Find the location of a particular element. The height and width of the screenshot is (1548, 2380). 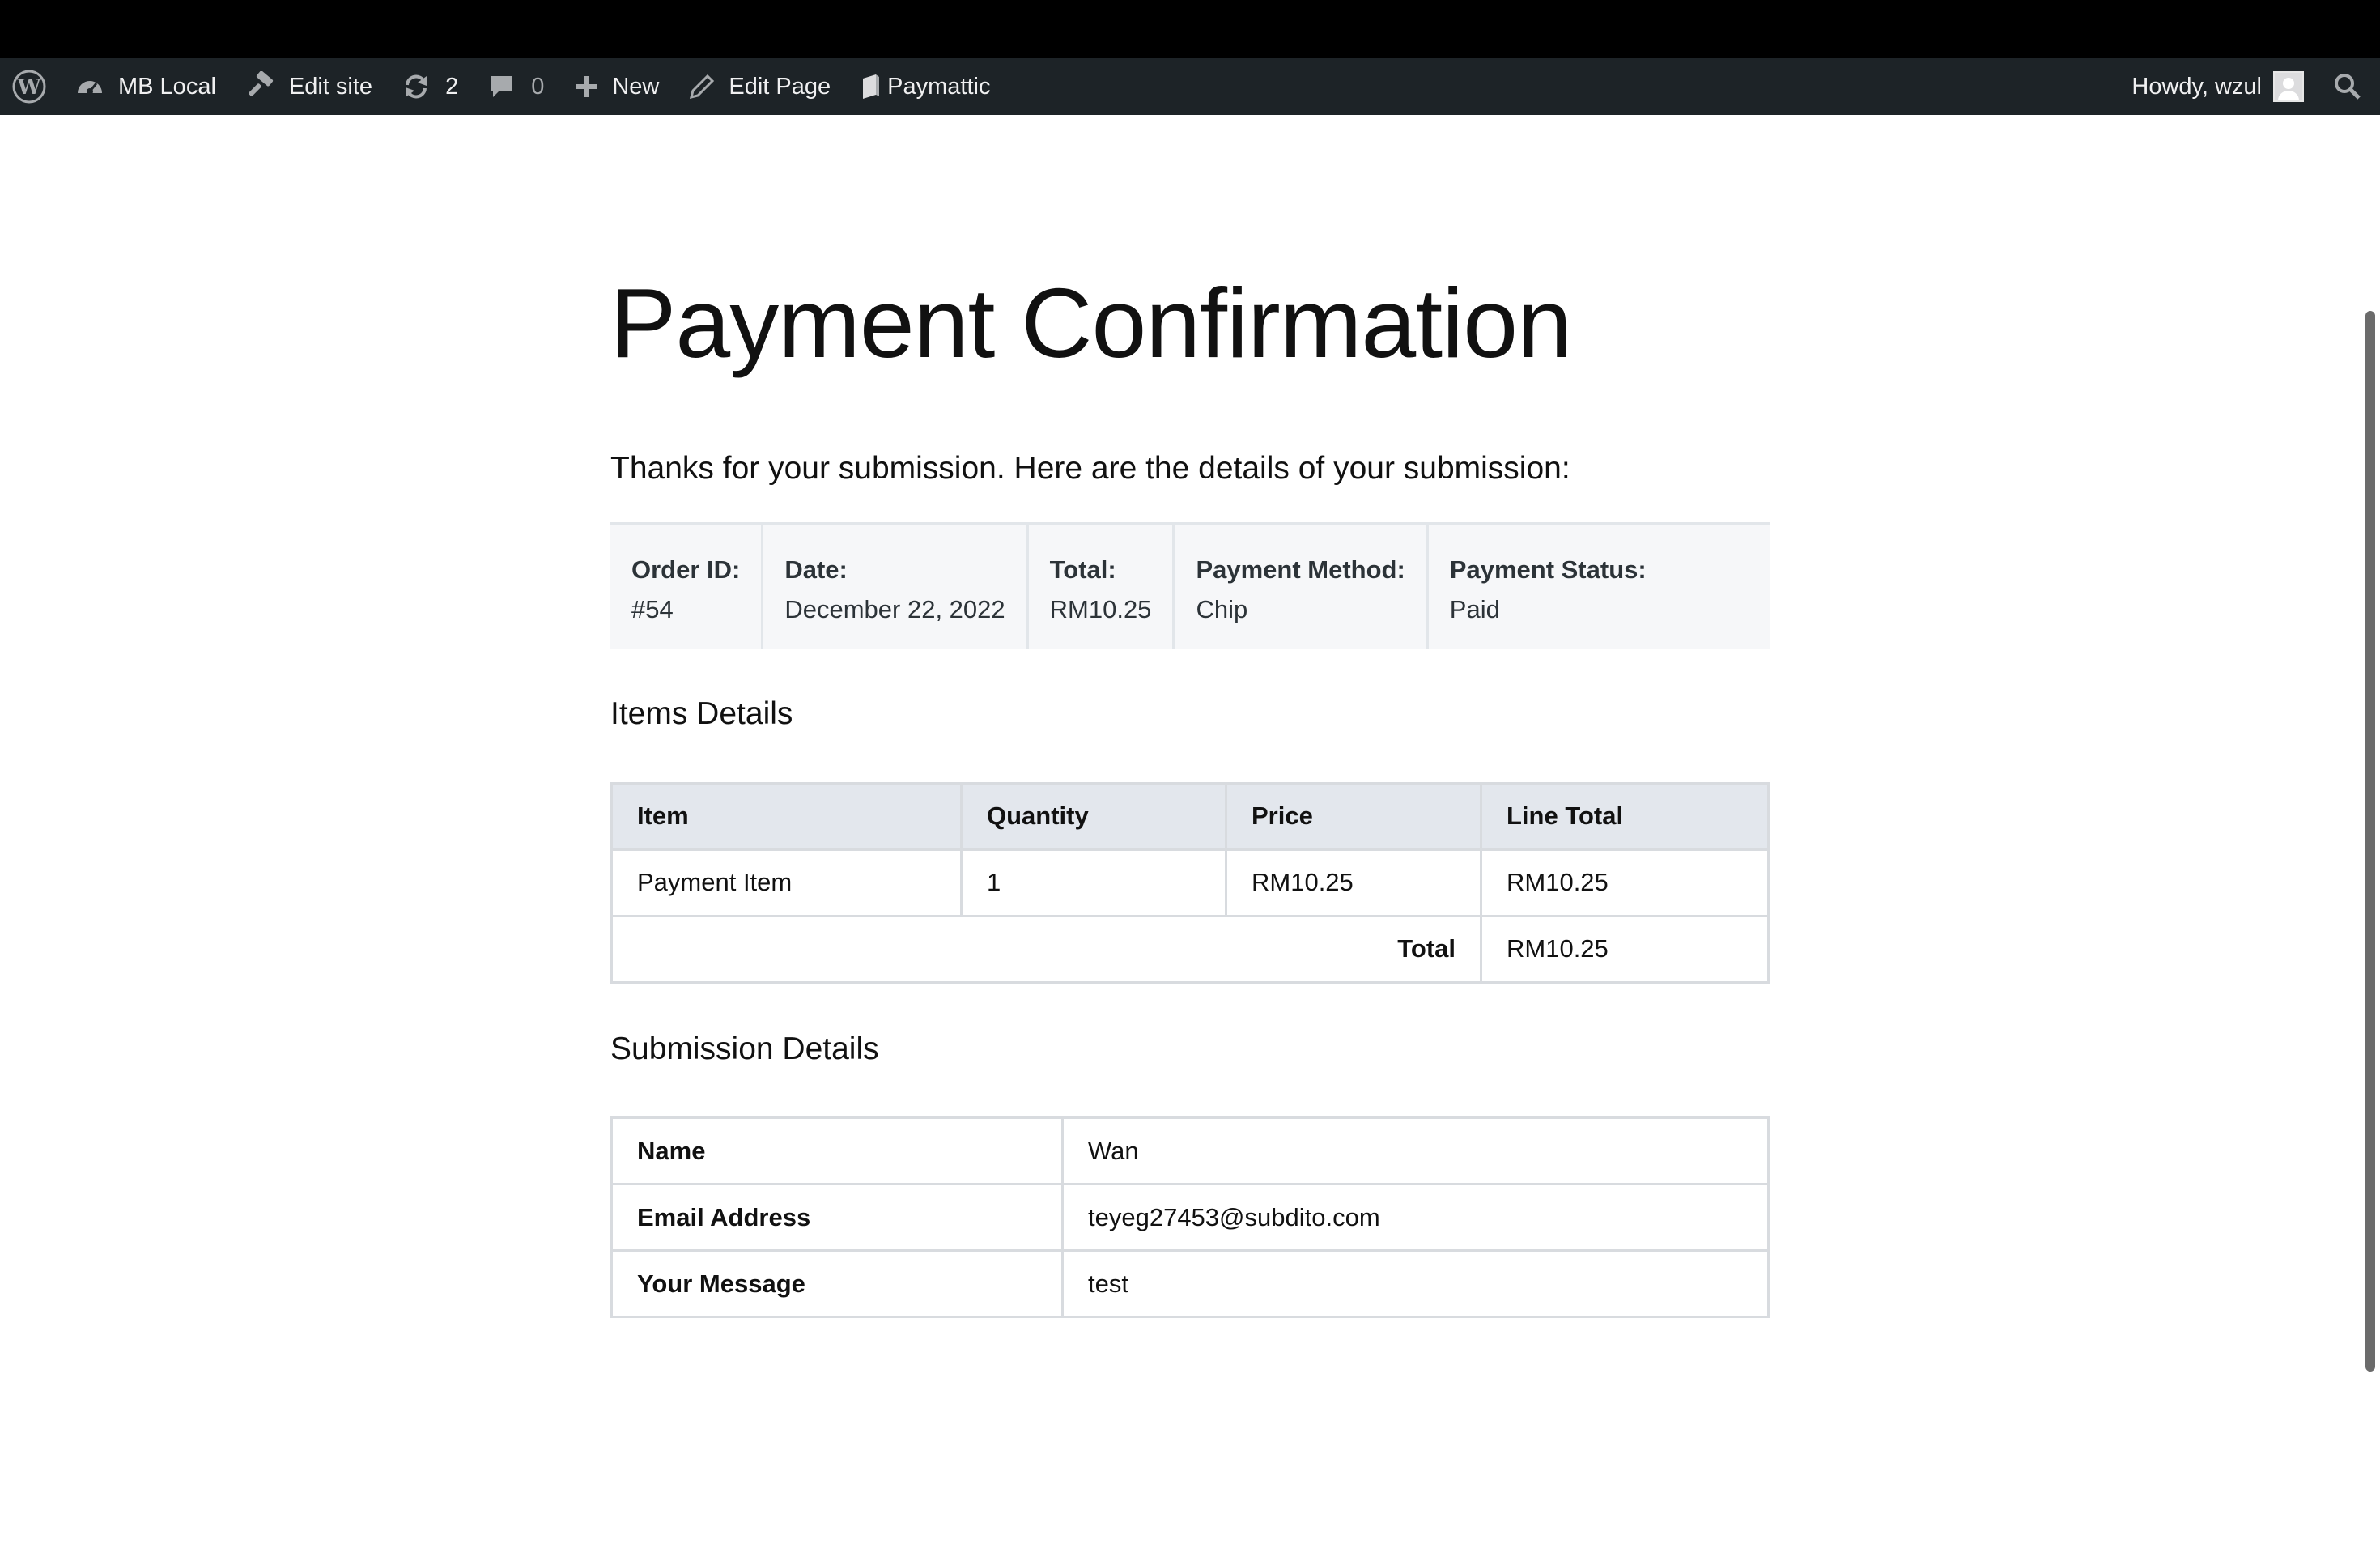

edit-page-label: Edit Page is located at coordinates (780, 87).